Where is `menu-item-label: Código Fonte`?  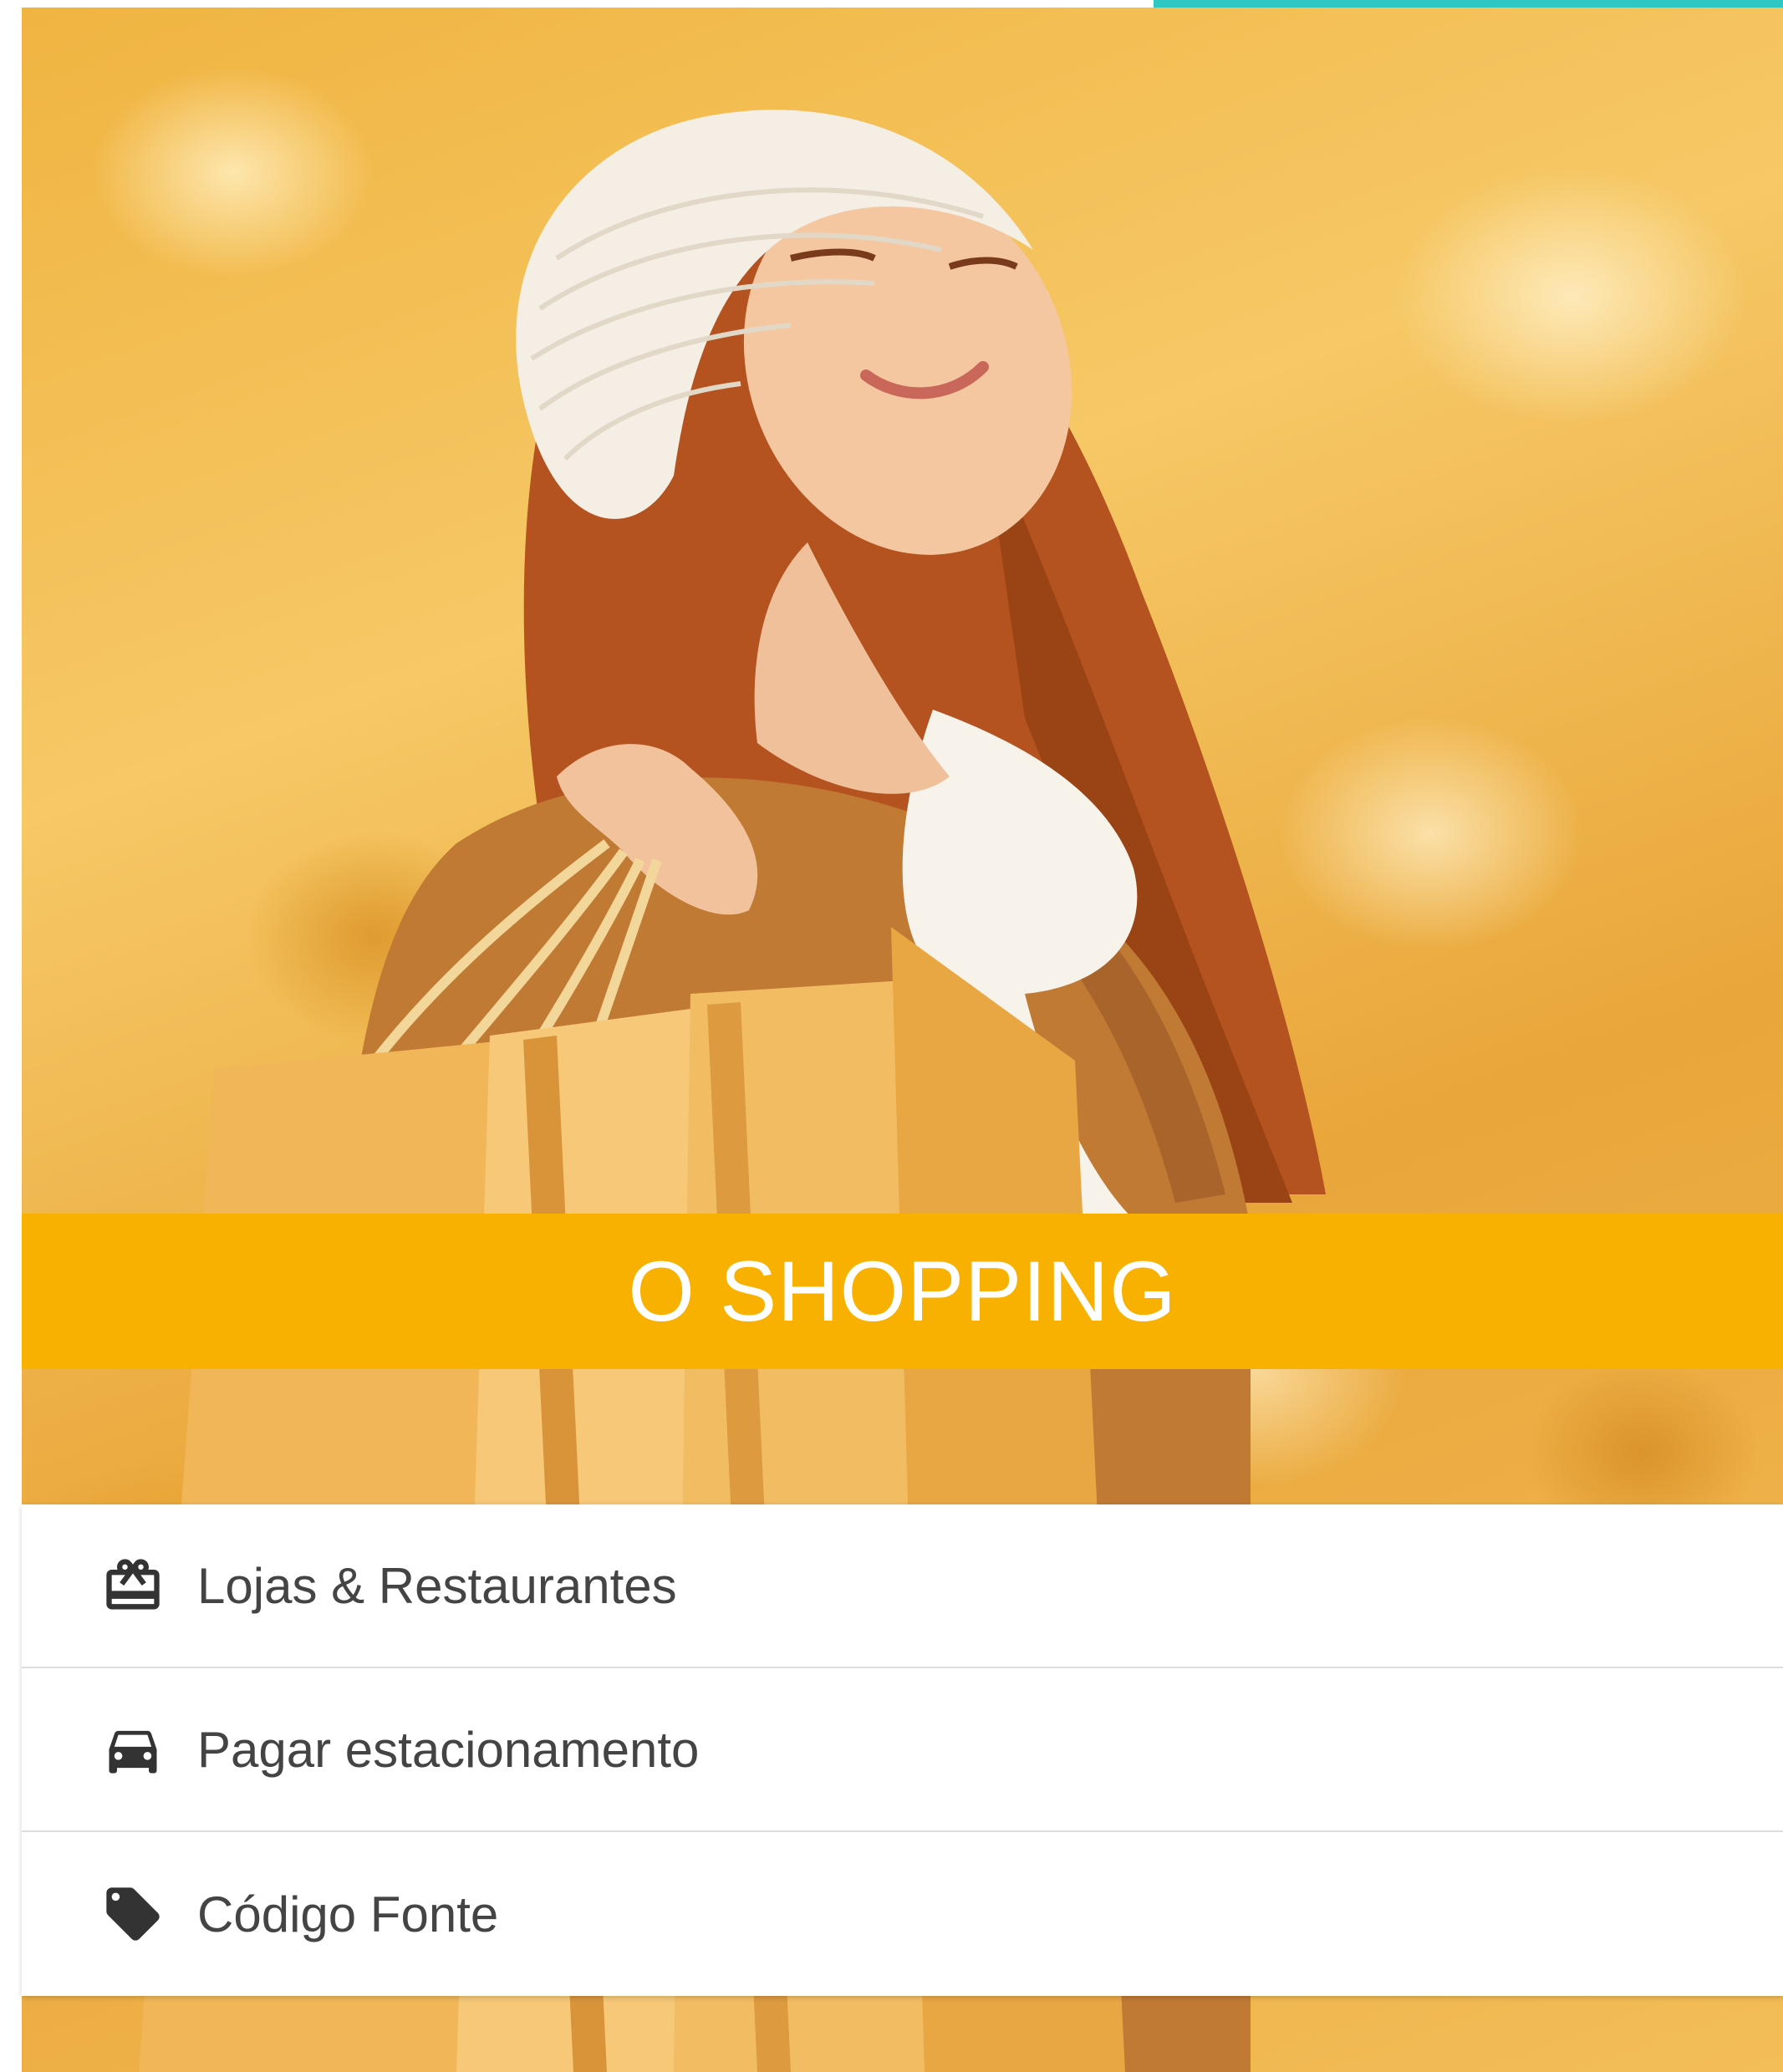 menu-item-label: Código Fonte is located at coordinates (348, 1914).